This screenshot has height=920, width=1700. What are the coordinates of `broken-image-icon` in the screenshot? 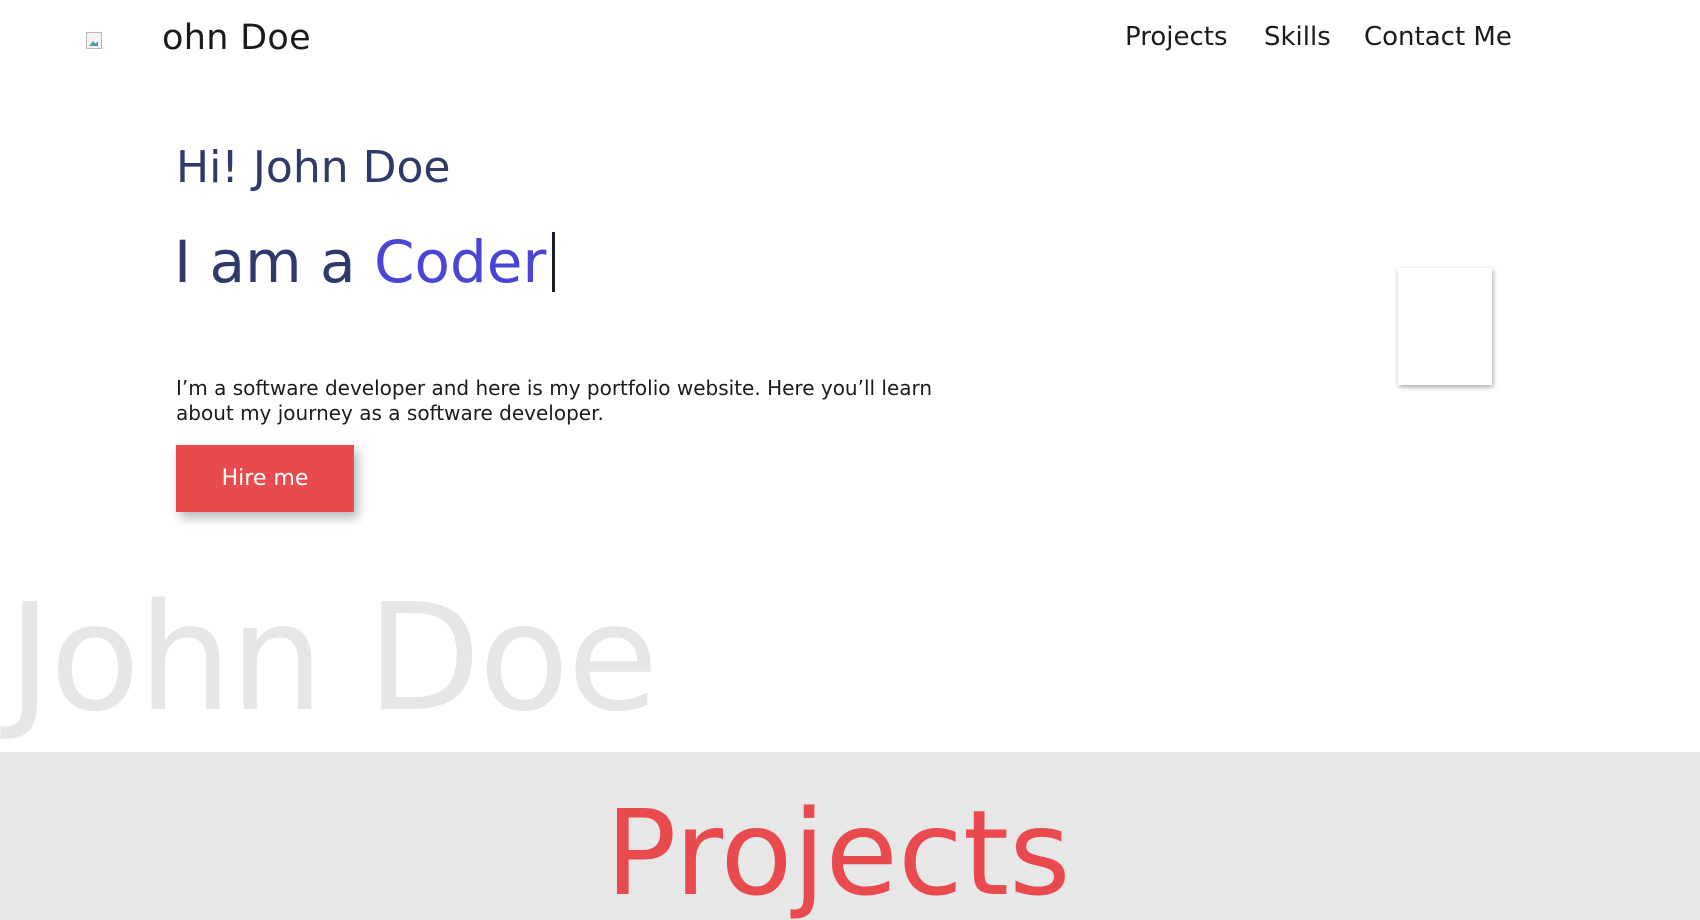 It's located at (95, 41).